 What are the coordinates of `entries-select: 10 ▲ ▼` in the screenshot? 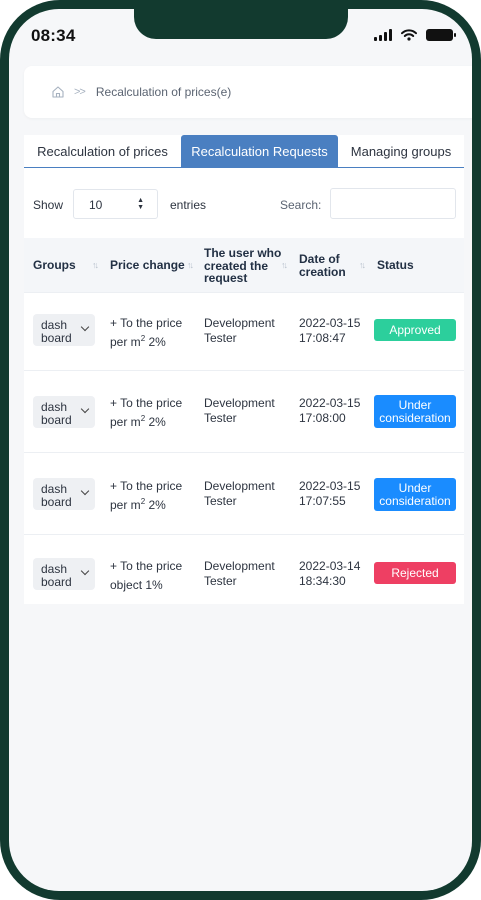 It's located at (115, 204).